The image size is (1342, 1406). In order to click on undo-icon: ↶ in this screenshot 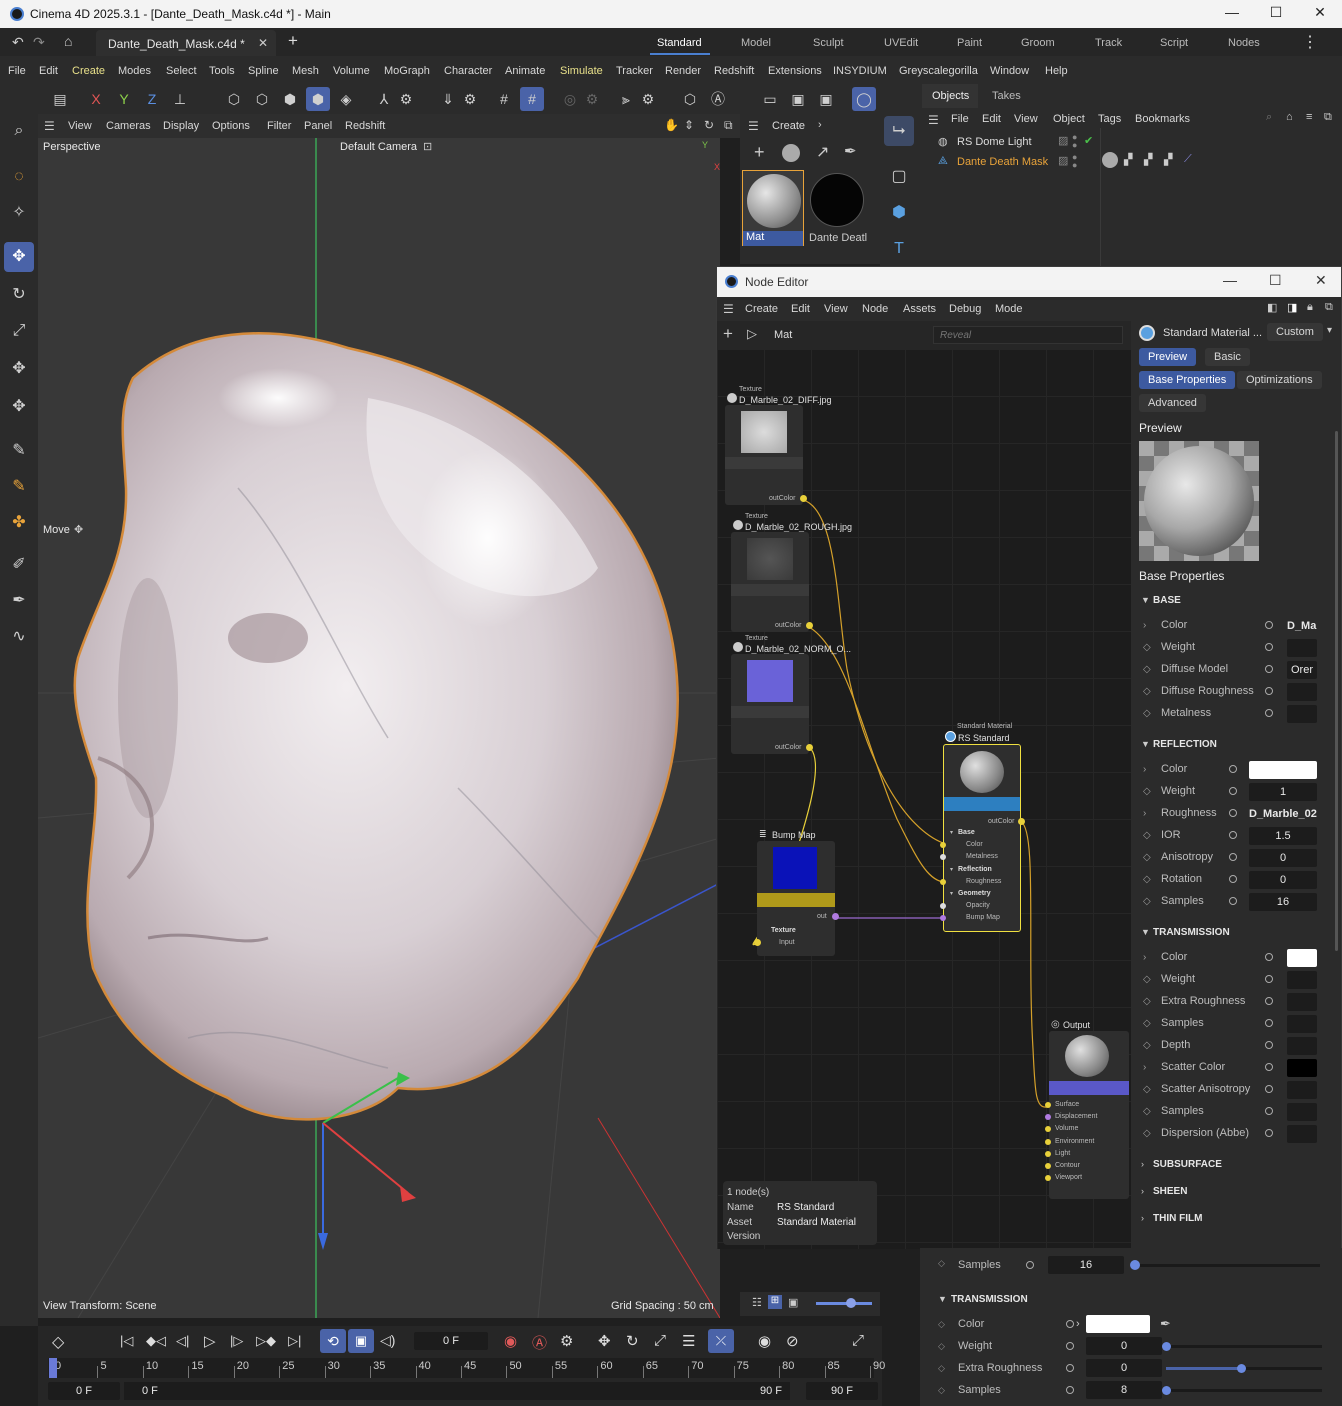, I will do `click(18, 42)`.